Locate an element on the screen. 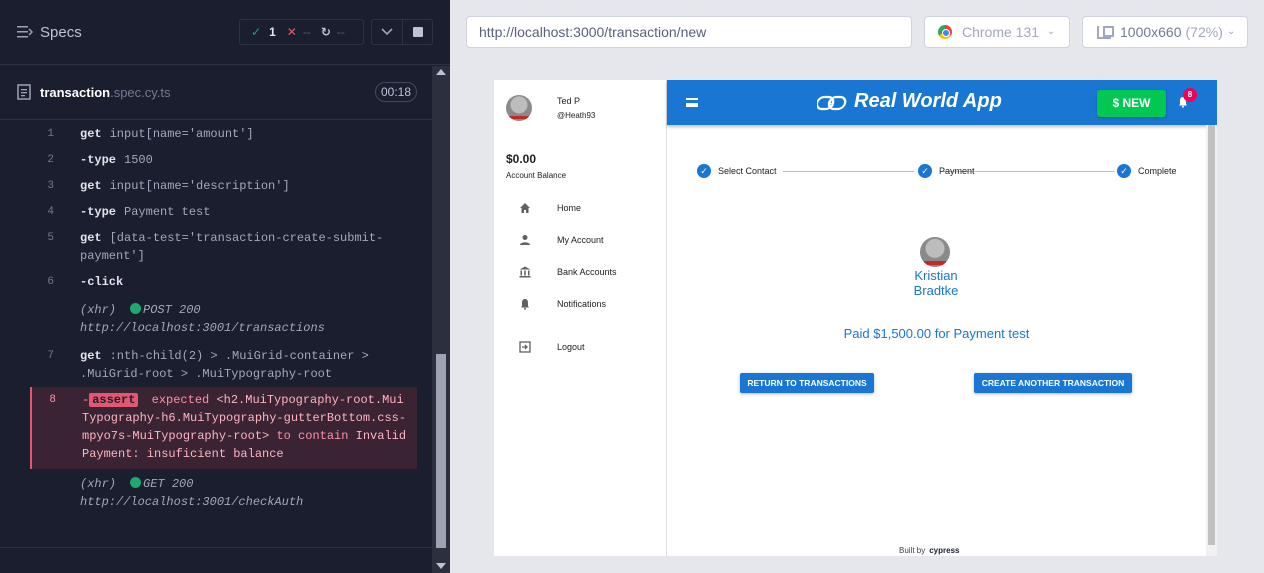 The image size is (1264, 573). passed-icon: ✓ is located at coordinates (256, 32).